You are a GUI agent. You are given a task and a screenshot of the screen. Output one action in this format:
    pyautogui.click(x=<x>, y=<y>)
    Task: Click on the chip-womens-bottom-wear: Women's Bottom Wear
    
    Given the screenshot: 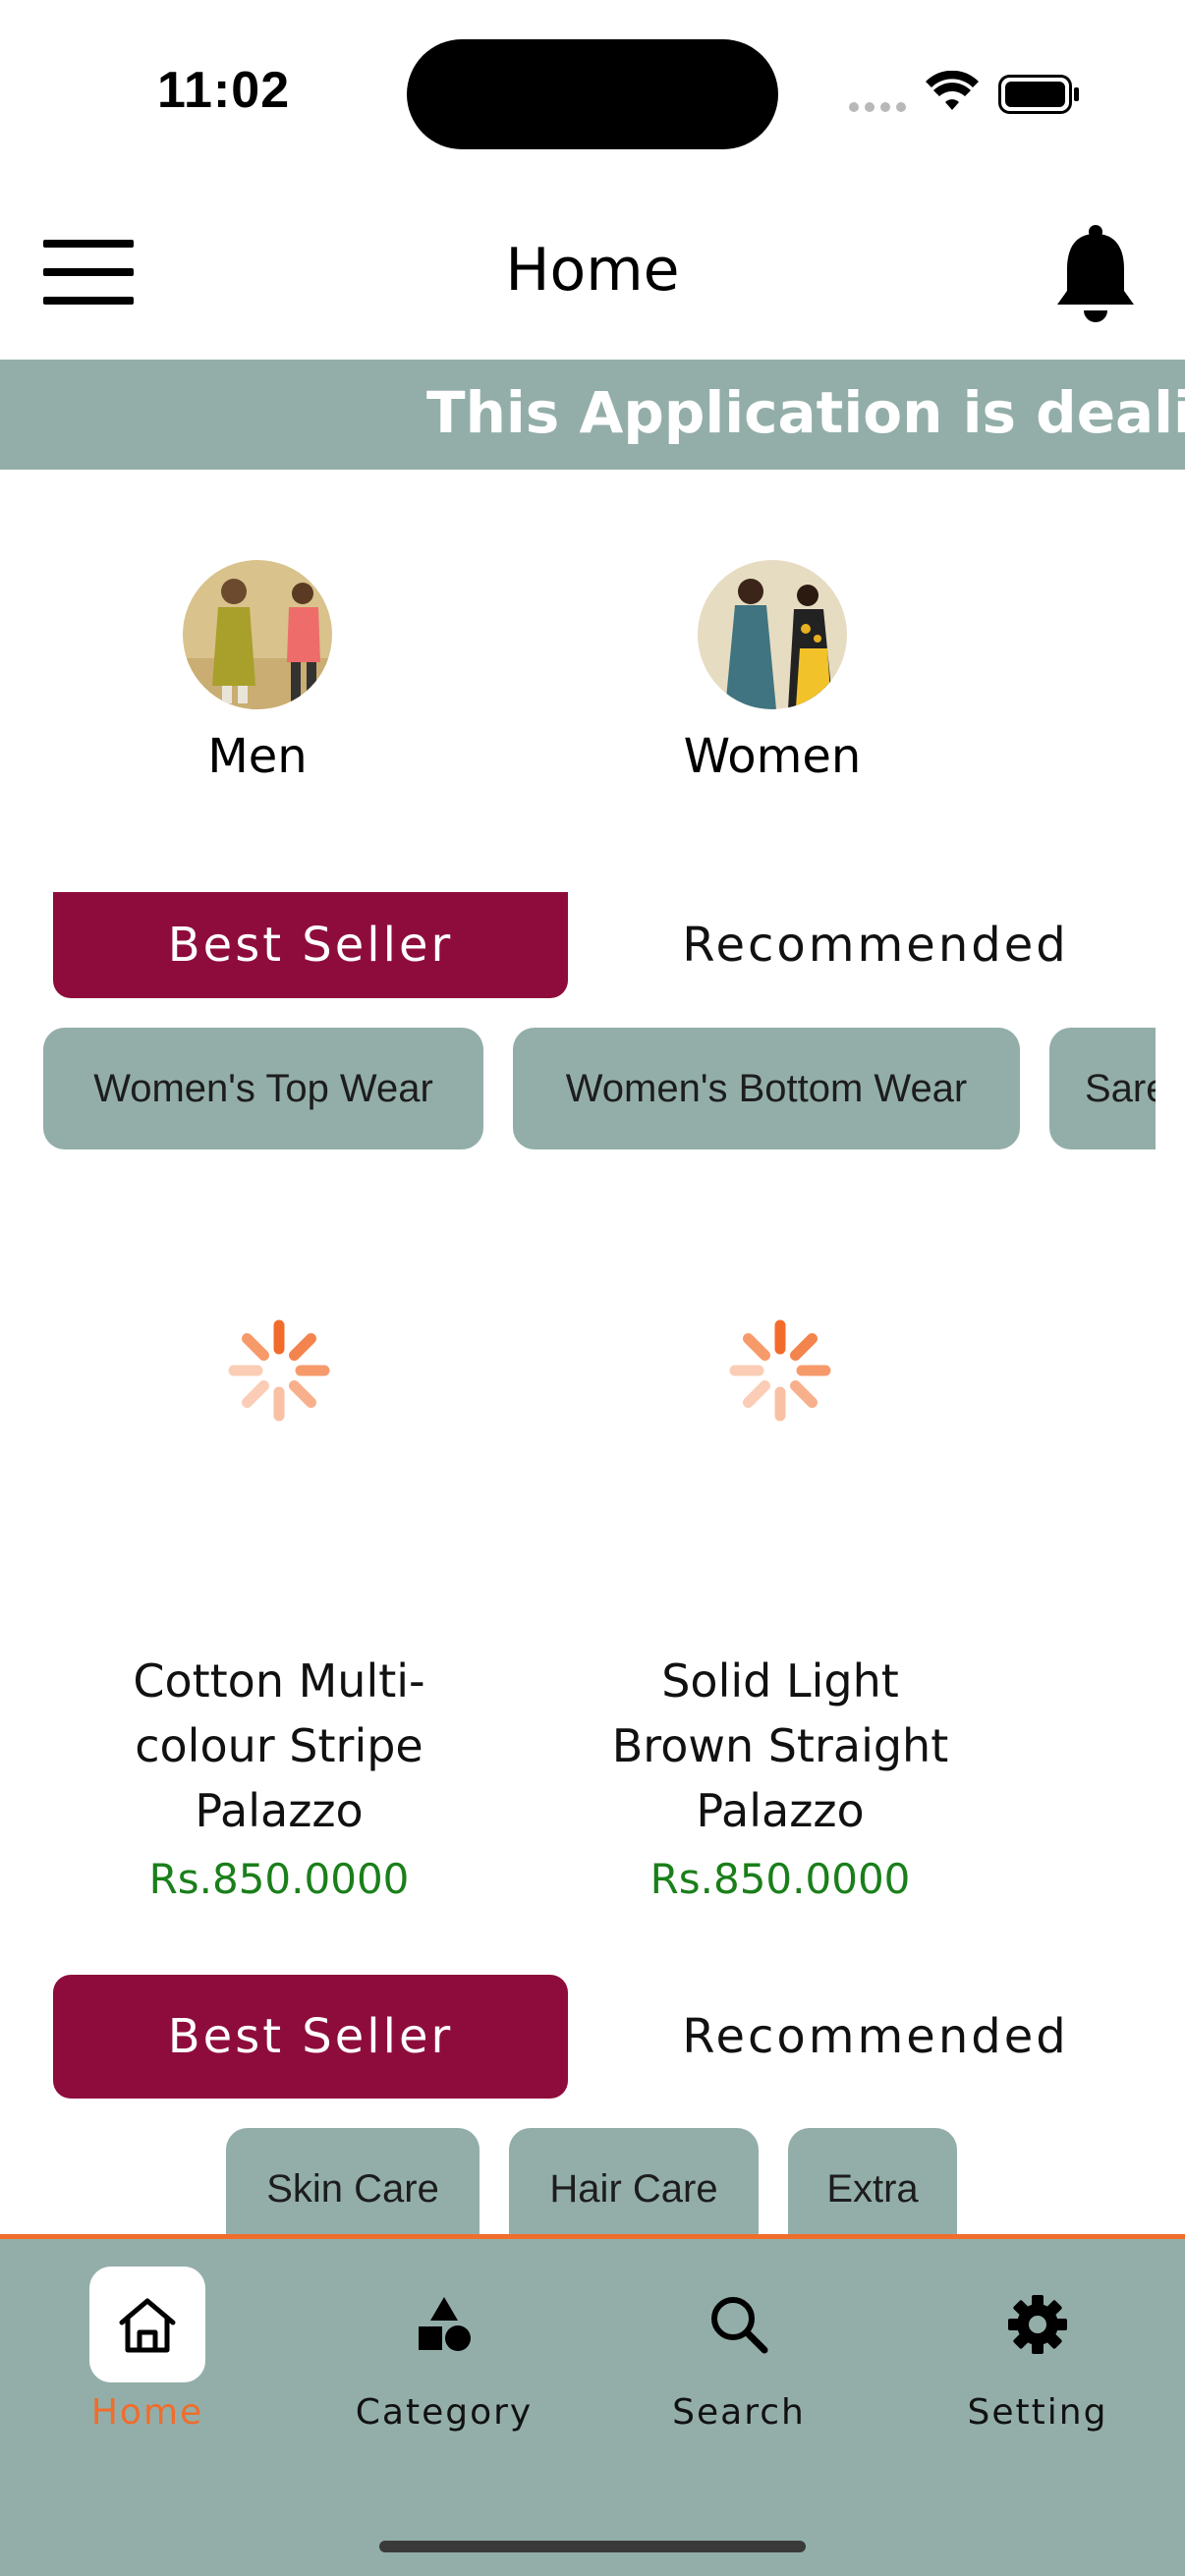 What is the action you would take?
    pyautogui.click(x=767, y=1088)
    